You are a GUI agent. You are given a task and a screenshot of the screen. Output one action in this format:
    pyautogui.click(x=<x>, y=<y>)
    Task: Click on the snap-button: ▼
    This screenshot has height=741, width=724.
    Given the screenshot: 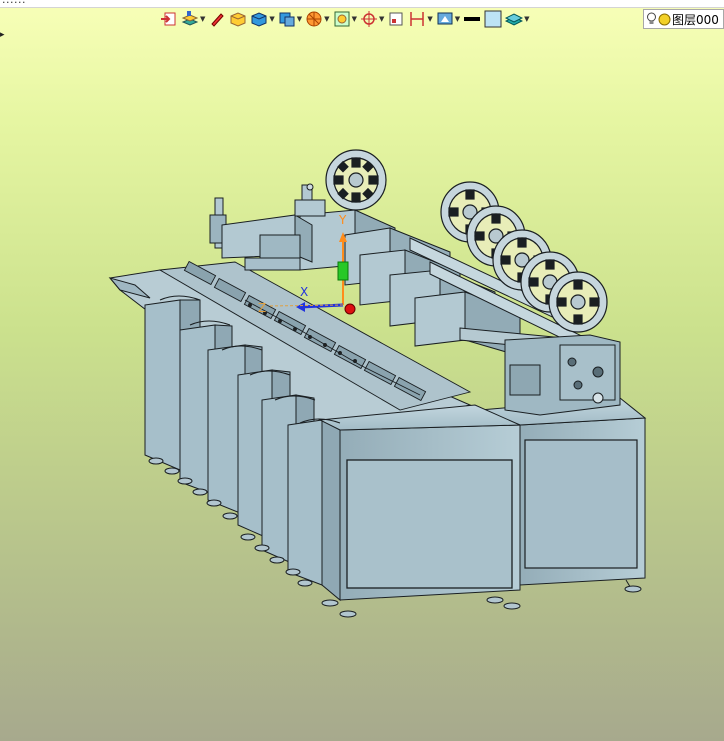 What is the action you would take?
    pyautogui.click(x=372, y=19)
    